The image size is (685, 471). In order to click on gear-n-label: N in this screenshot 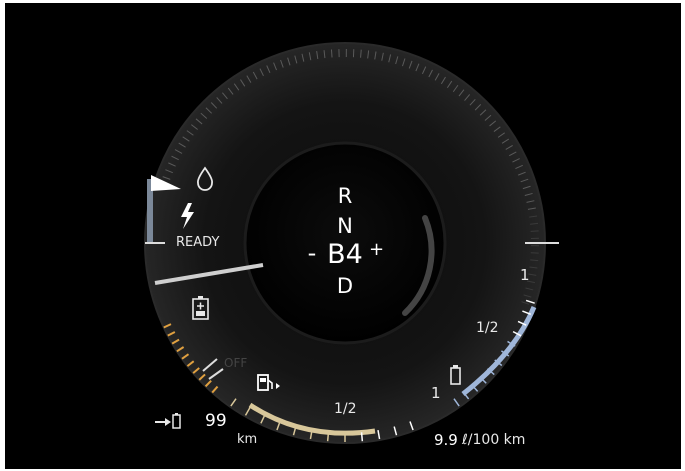, I will do `click(345, 226)`.